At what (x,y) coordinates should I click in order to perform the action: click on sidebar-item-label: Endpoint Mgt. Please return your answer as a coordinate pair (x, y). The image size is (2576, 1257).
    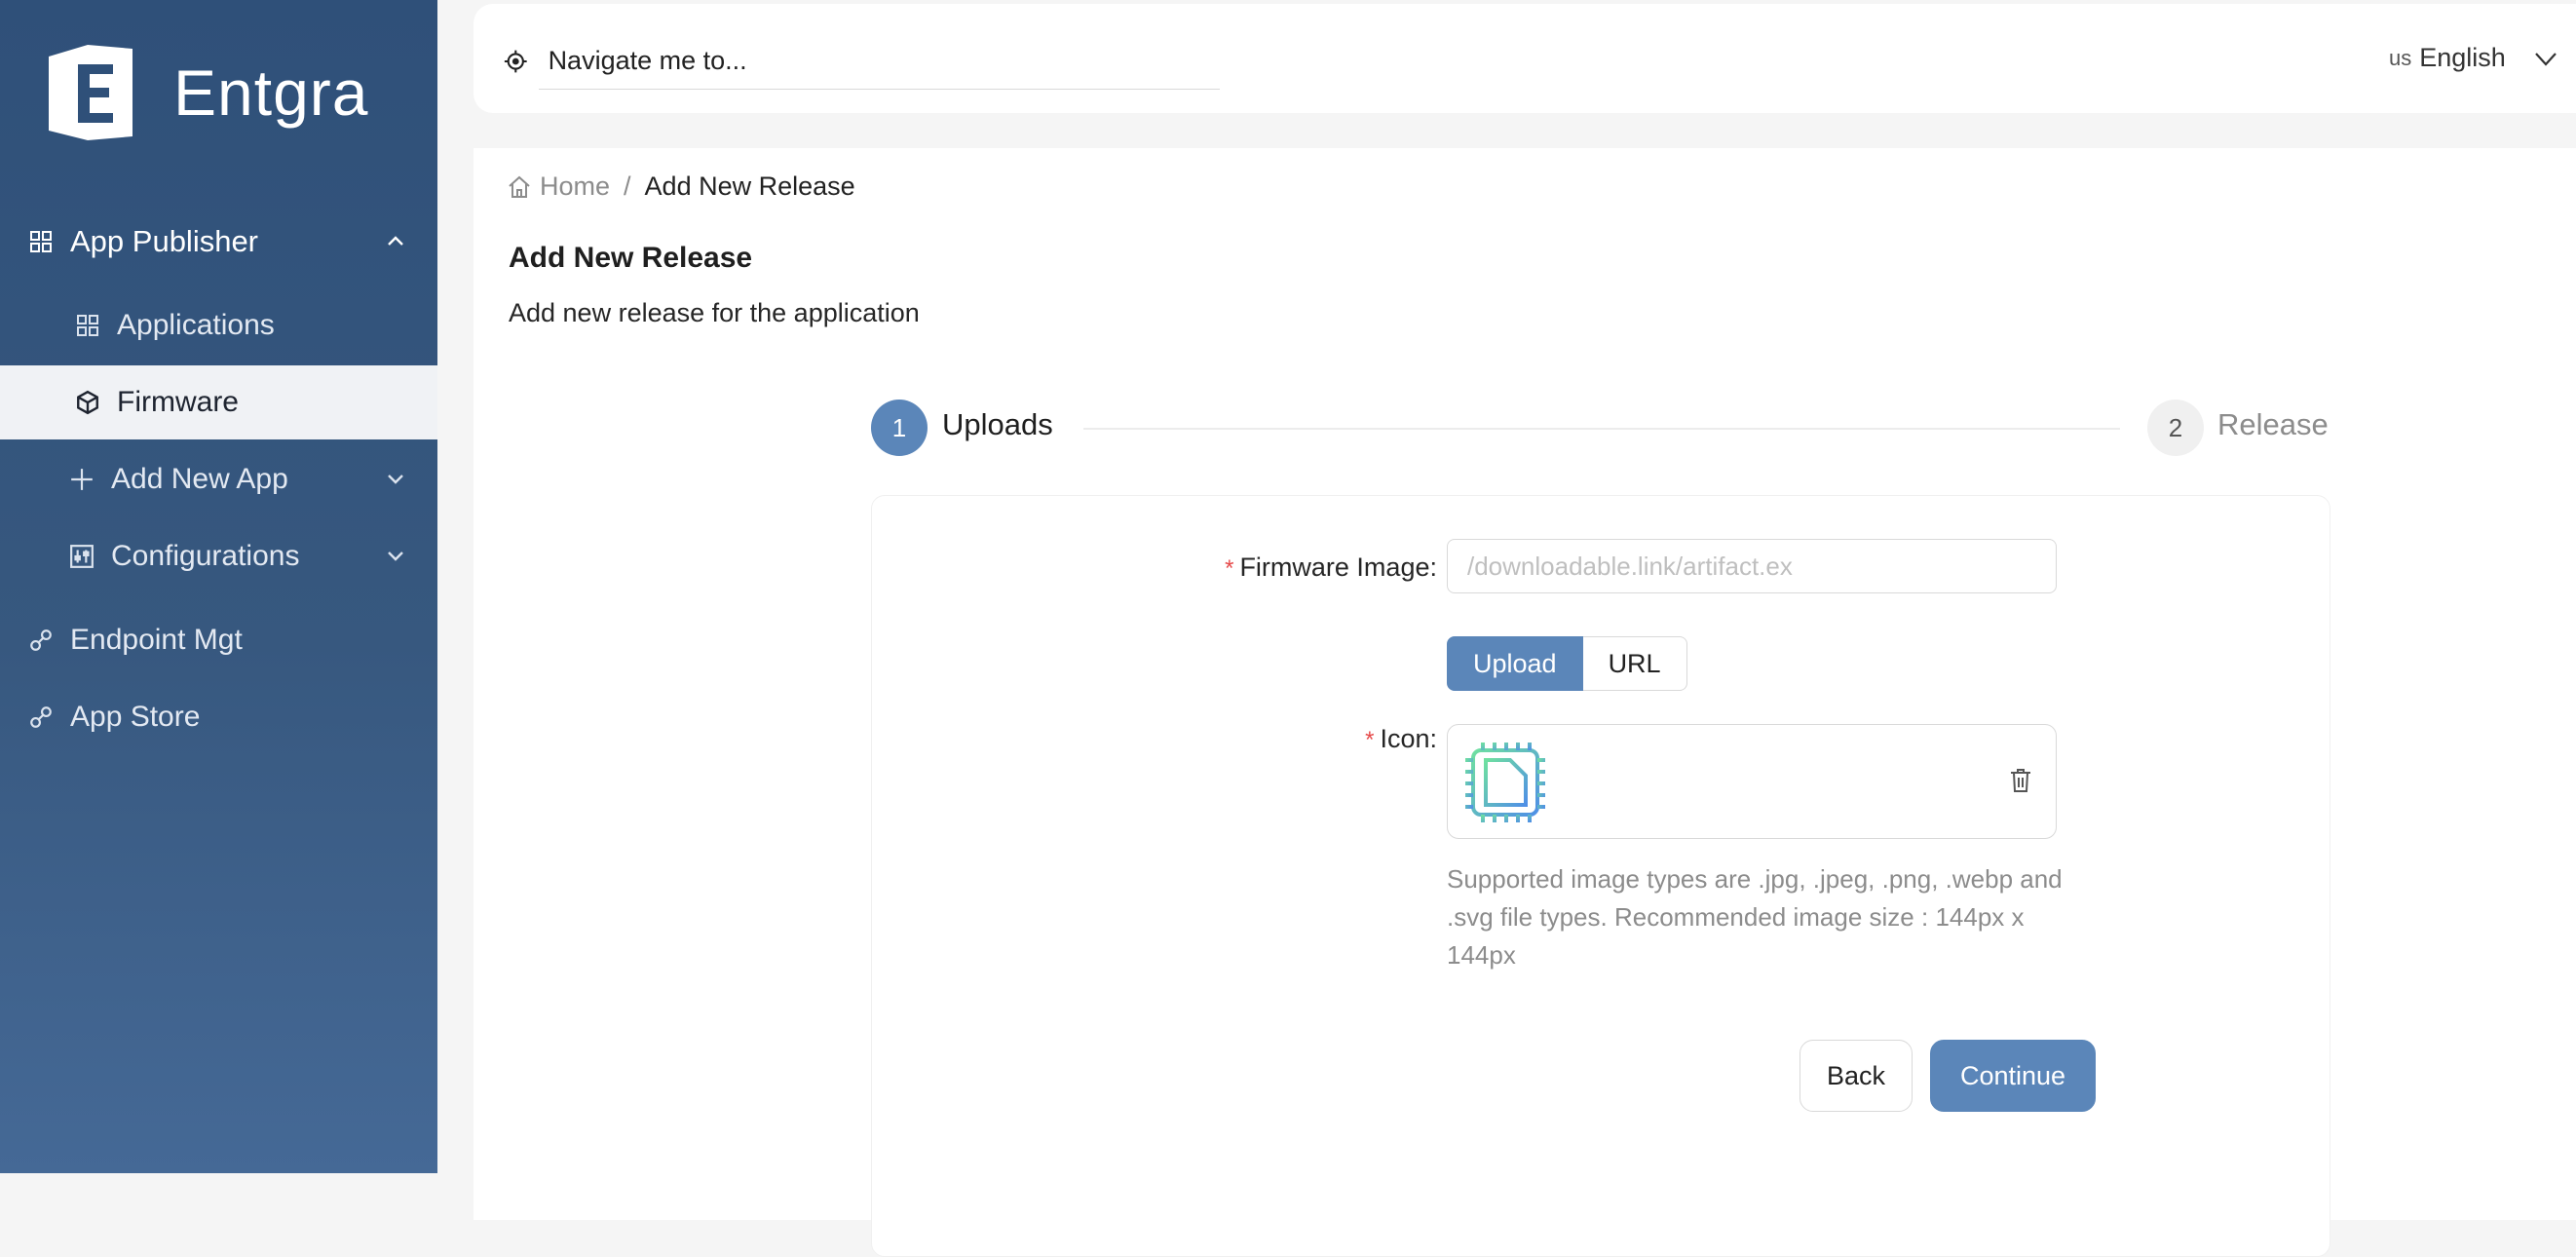
    Looking at the image, I should click on (156, 640).